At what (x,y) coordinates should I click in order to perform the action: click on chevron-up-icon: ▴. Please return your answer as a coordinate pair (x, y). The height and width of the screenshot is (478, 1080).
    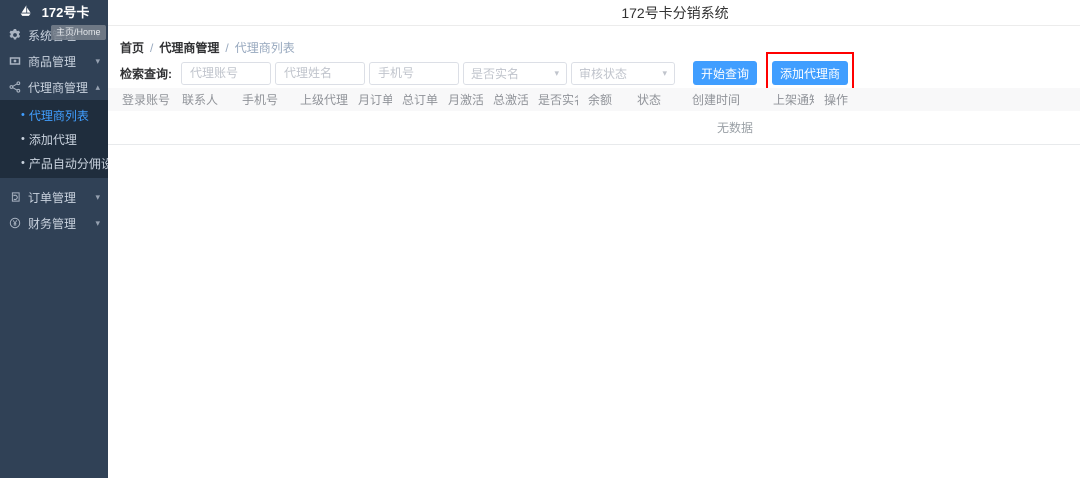
    Looking at the image, I should click on (97, 86).